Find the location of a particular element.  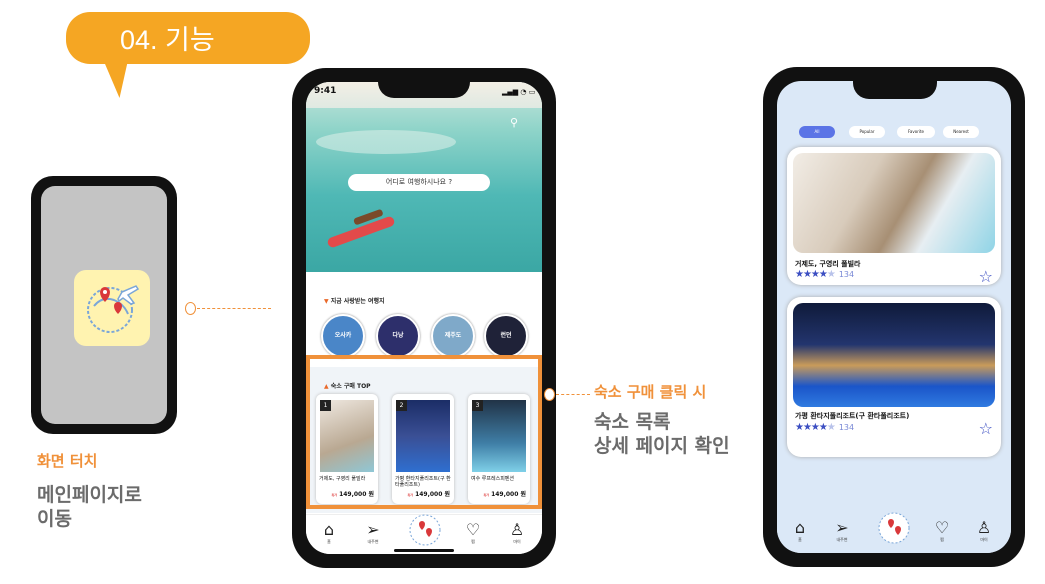

status-time: 9:41 is located at coordinates (325, 91).